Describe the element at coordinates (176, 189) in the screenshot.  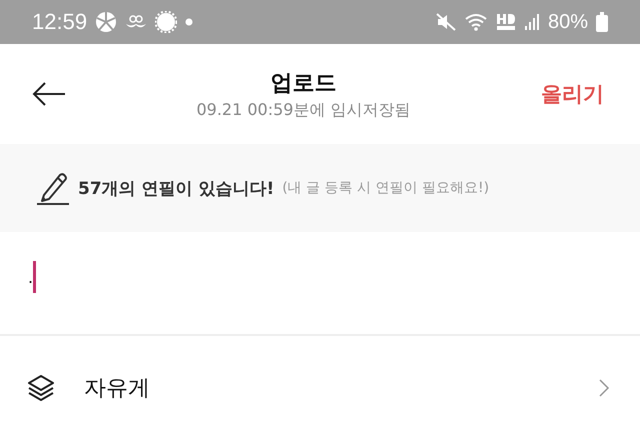
I see `pencil-count: 57개의 연필이 있습니다!` at that location.